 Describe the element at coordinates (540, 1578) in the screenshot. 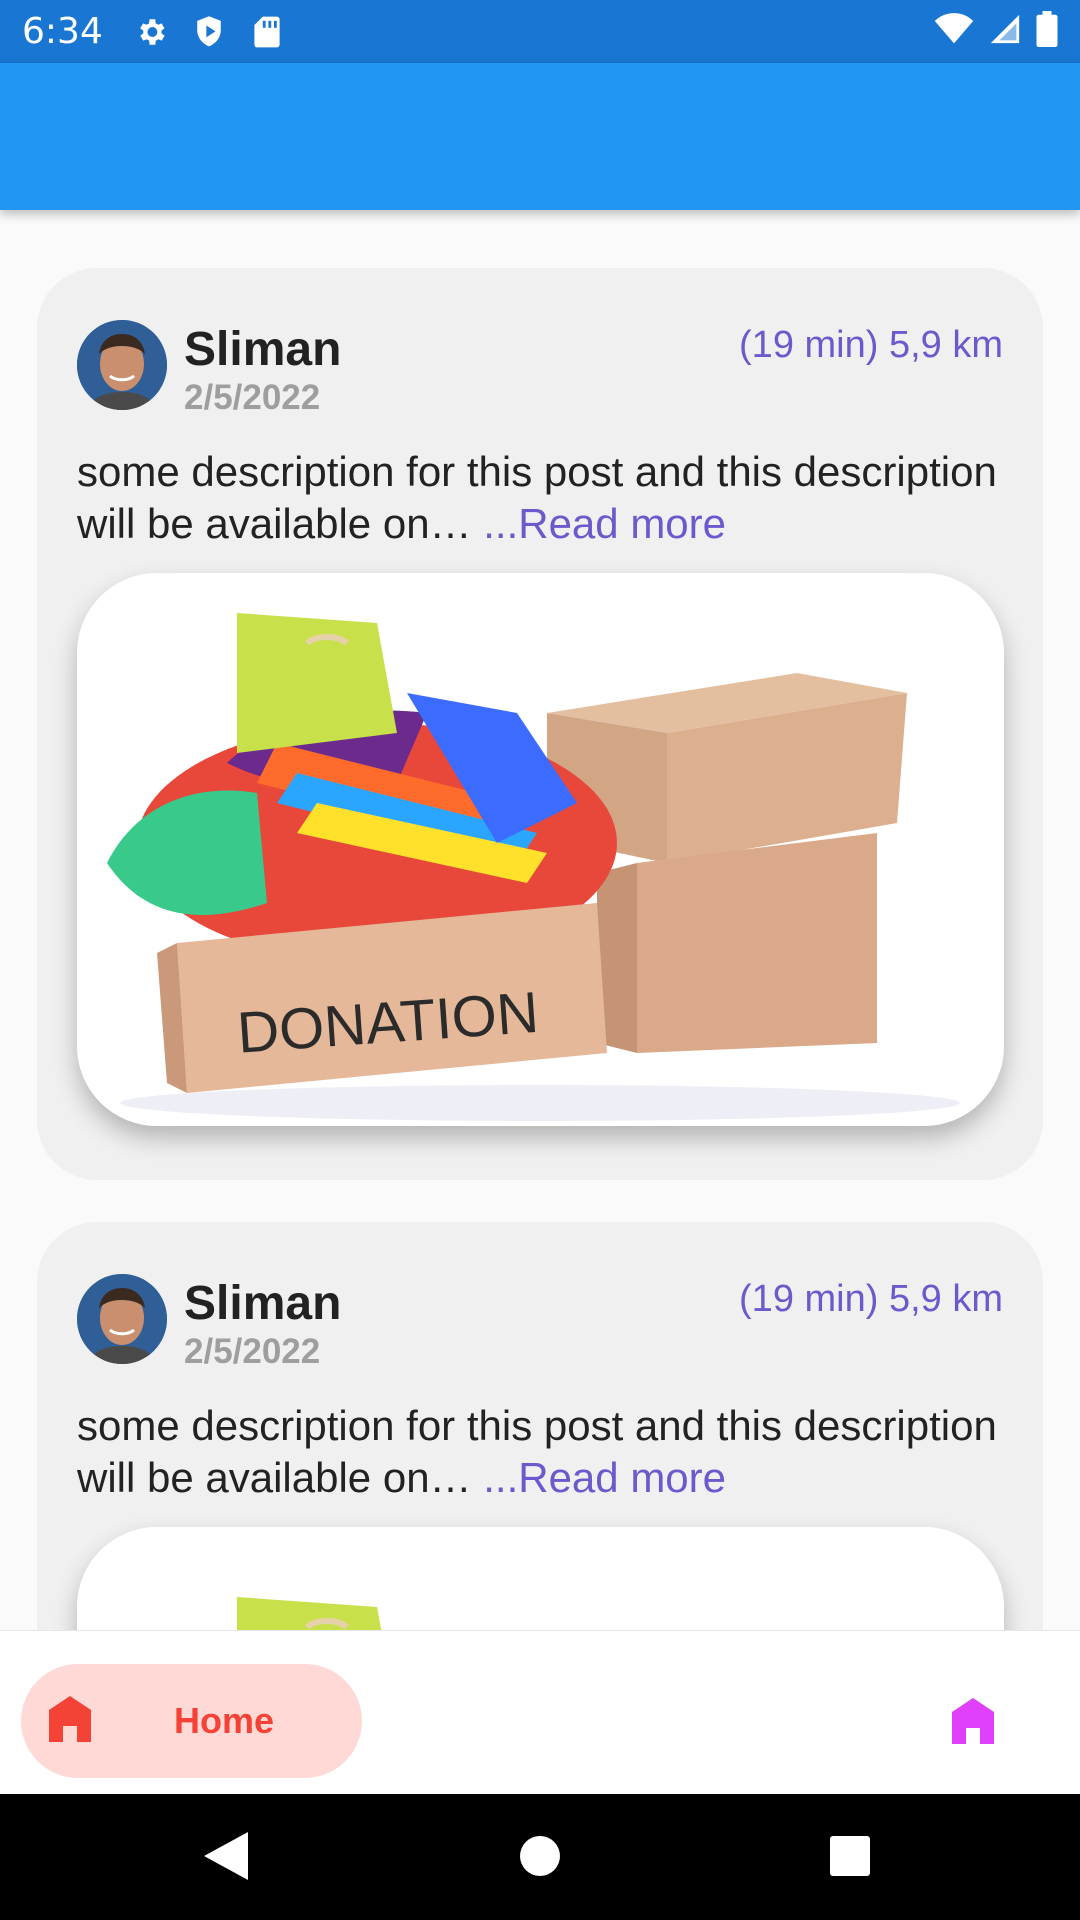

I see `post-image` at that location.